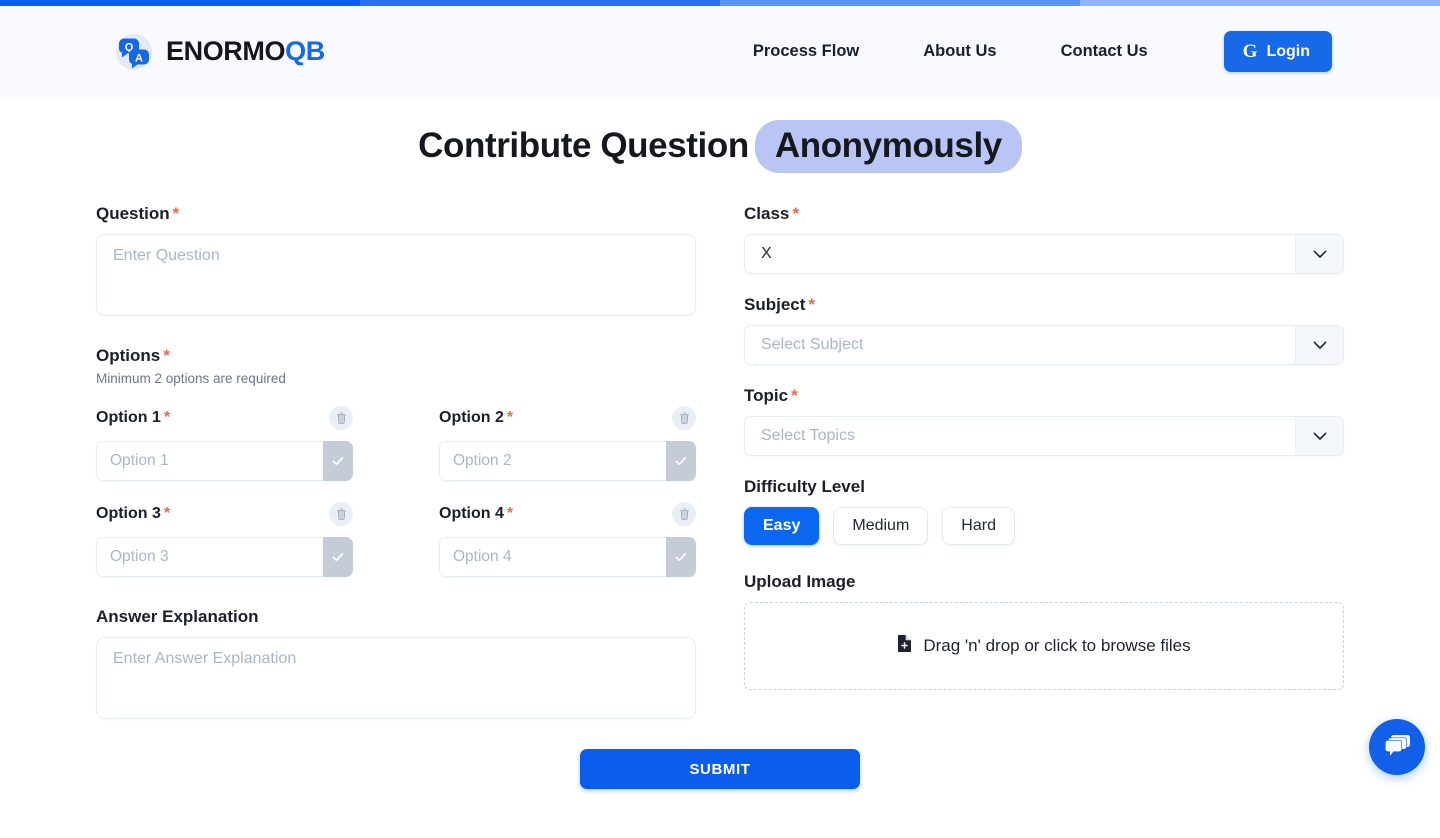 The image size is (1440, 838). What do you see at coordinates (1044, 526) in the screenshot?
I see `difficulty-level-group: Easy Medium Hard` at bounding box center [1044, 526].